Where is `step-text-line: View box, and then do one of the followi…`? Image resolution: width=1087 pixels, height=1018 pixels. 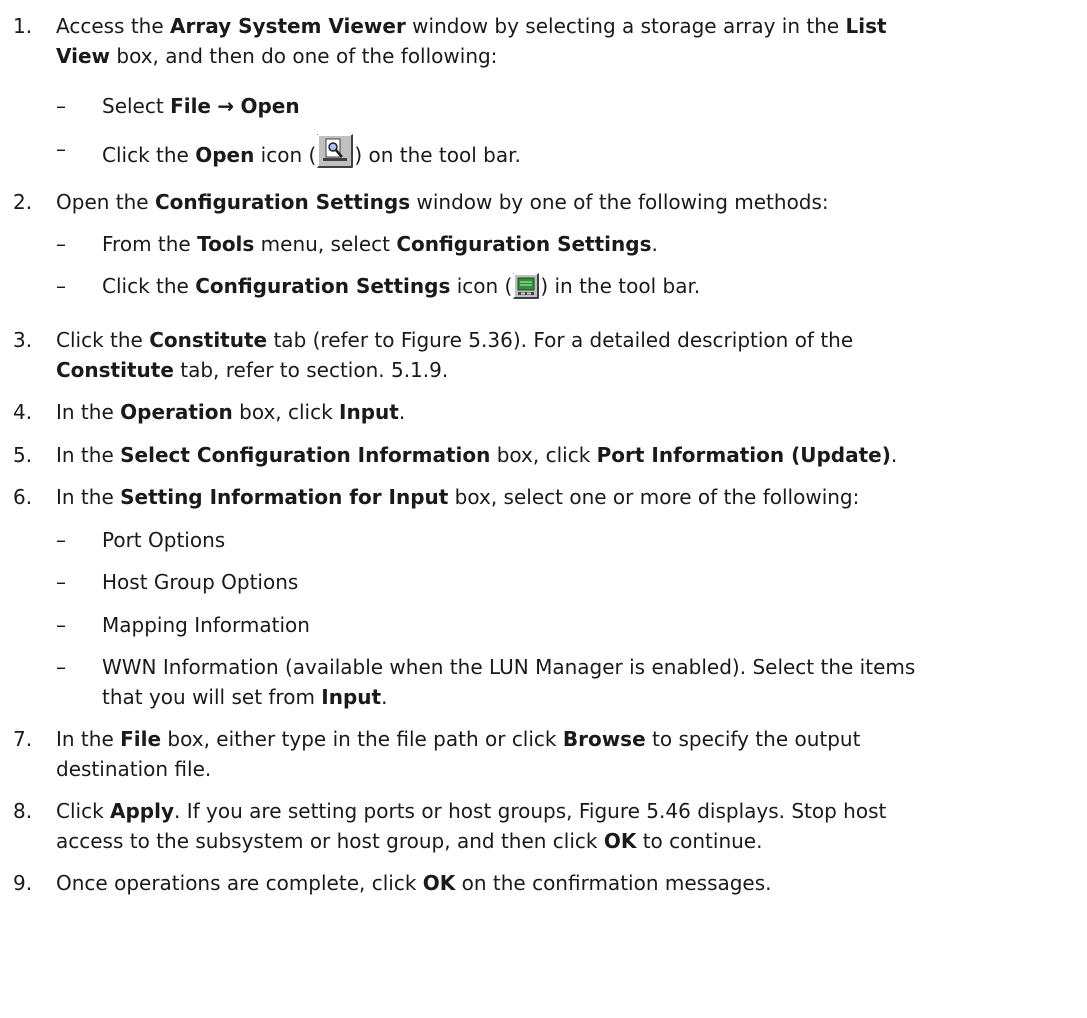
step-text-line: View box, and then do one of the followi… is located at coordinates (277, 56).